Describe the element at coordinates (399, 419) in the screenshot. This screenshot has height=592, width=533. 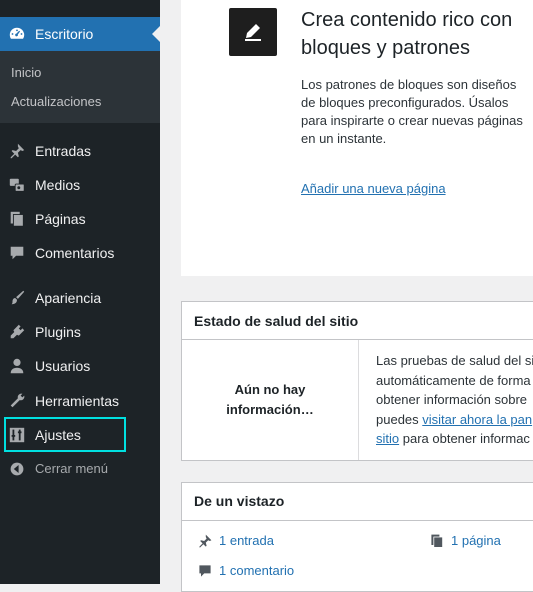
I see `text: puedes` at that location.